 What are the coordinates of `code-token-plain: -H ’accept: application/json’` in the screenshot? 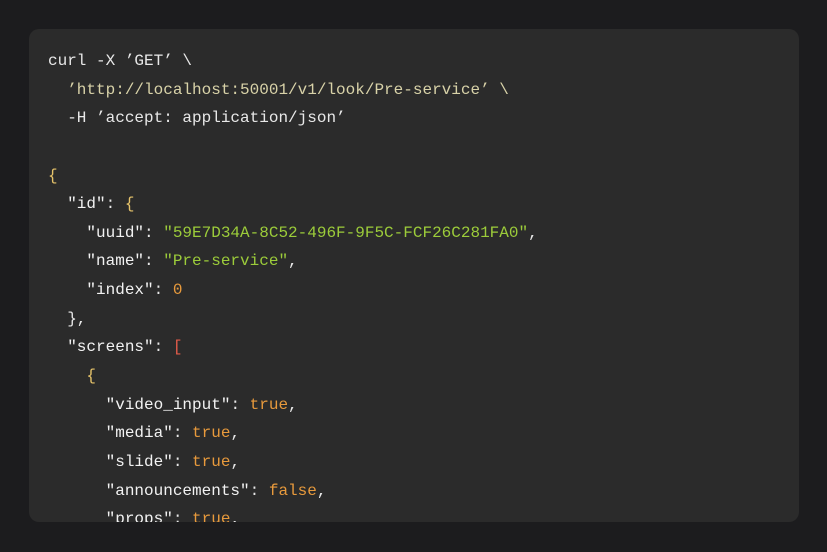 It's located at (206, 118).